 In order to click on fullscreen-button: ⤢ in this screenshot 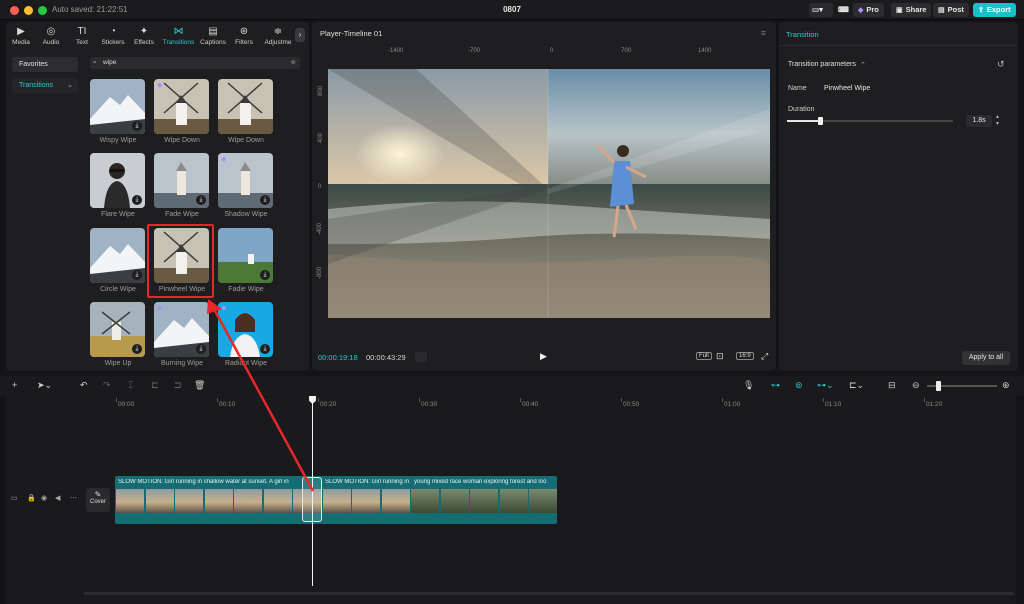, I will do `click(764, 356)`.